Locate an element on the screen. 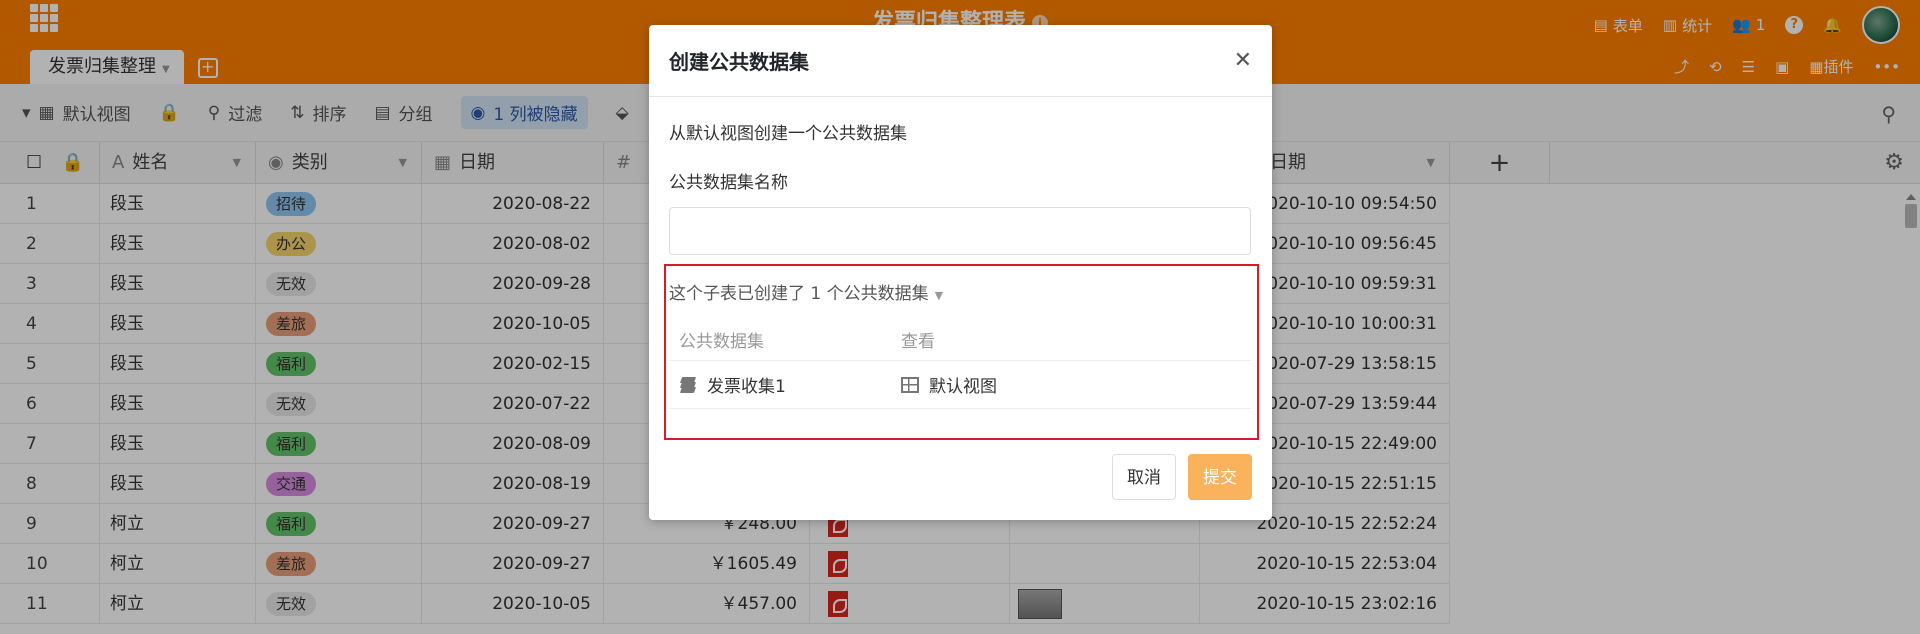 The height and width of the screenshot is (634, 1920). dialog-body: 从默认视图创建一个公共数据集 公共数据集名称 is located at coordinates (960, 186).